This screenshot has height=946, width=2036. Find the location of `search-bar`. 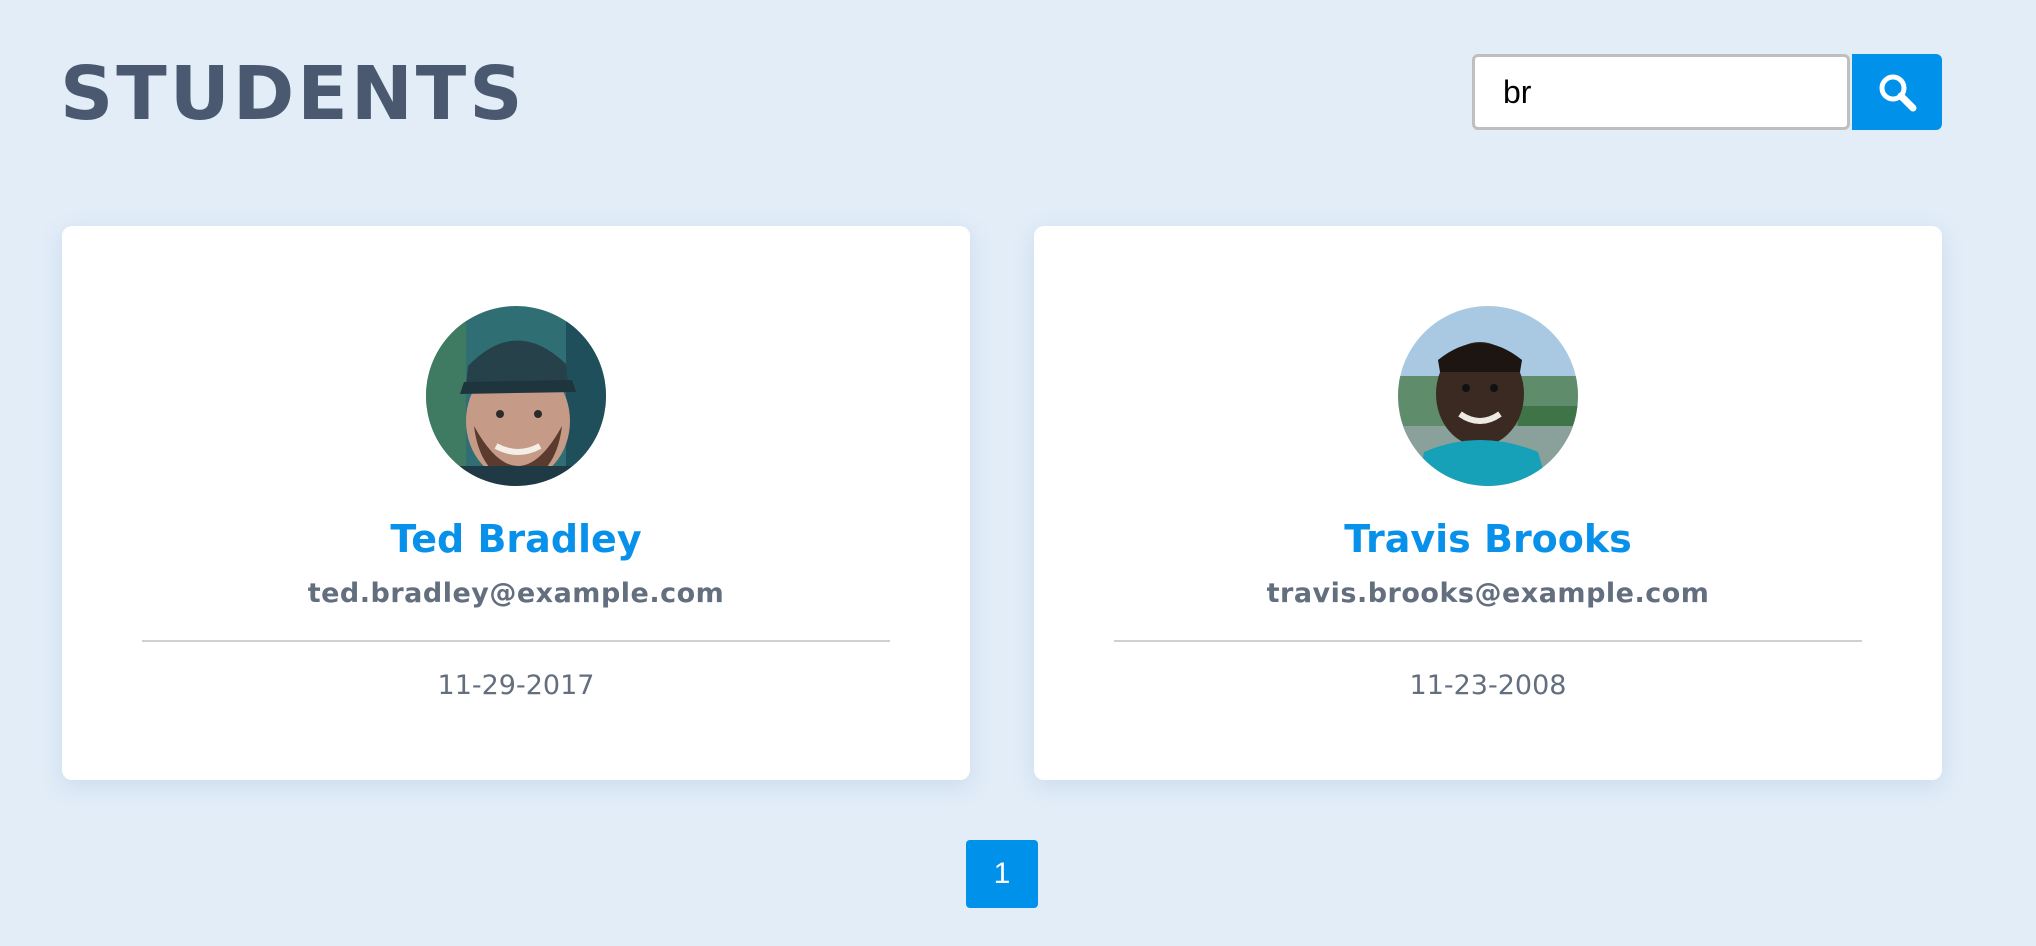

search-bar is located at coordinates (1707, 92).